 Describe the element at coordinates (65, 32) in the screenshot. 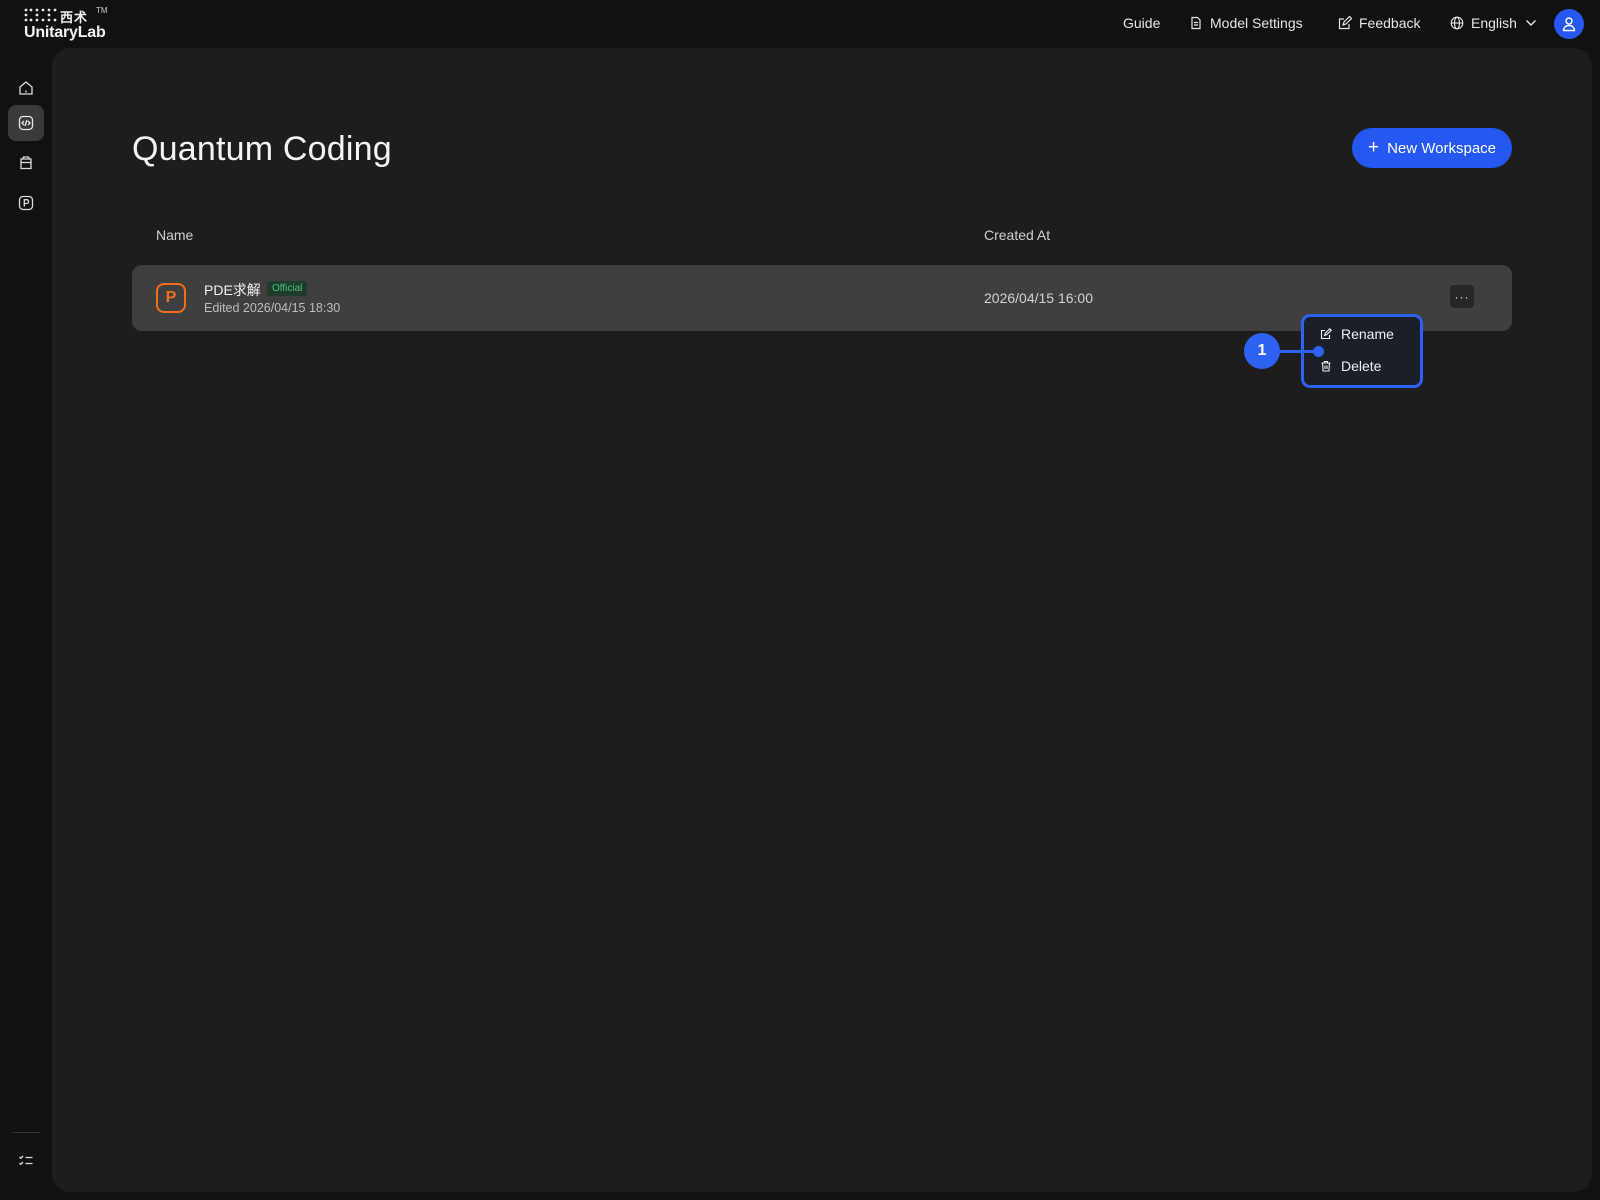

I see `logo-wordmark: UnitaryLab` at that location.